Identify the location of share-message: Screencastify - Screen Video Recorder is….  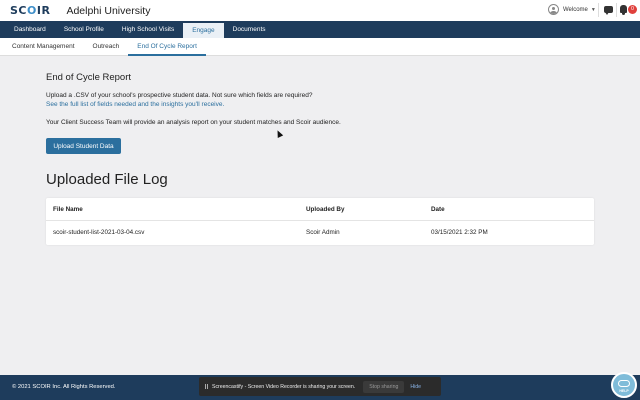
(284, 386).